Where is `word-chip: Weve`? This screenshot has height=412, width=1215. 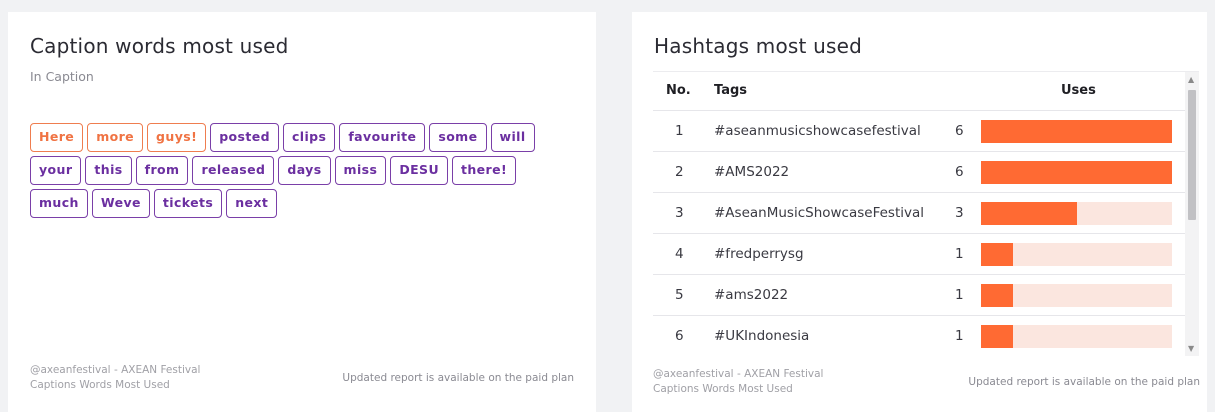
word-chip: Weve is located at coordinates (120, 203).